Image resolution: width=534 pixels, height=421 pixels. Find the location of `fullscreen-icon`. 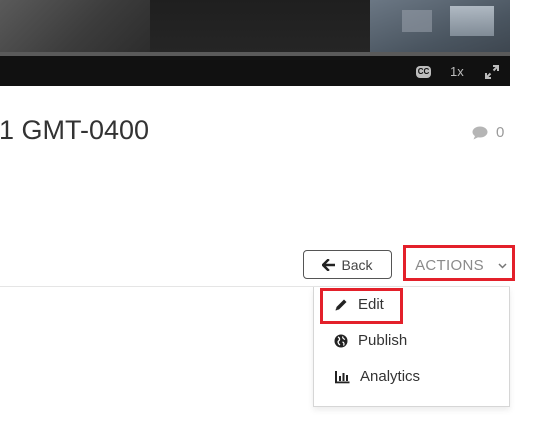

fullscreen-icon is located at coordinates (492, 72).